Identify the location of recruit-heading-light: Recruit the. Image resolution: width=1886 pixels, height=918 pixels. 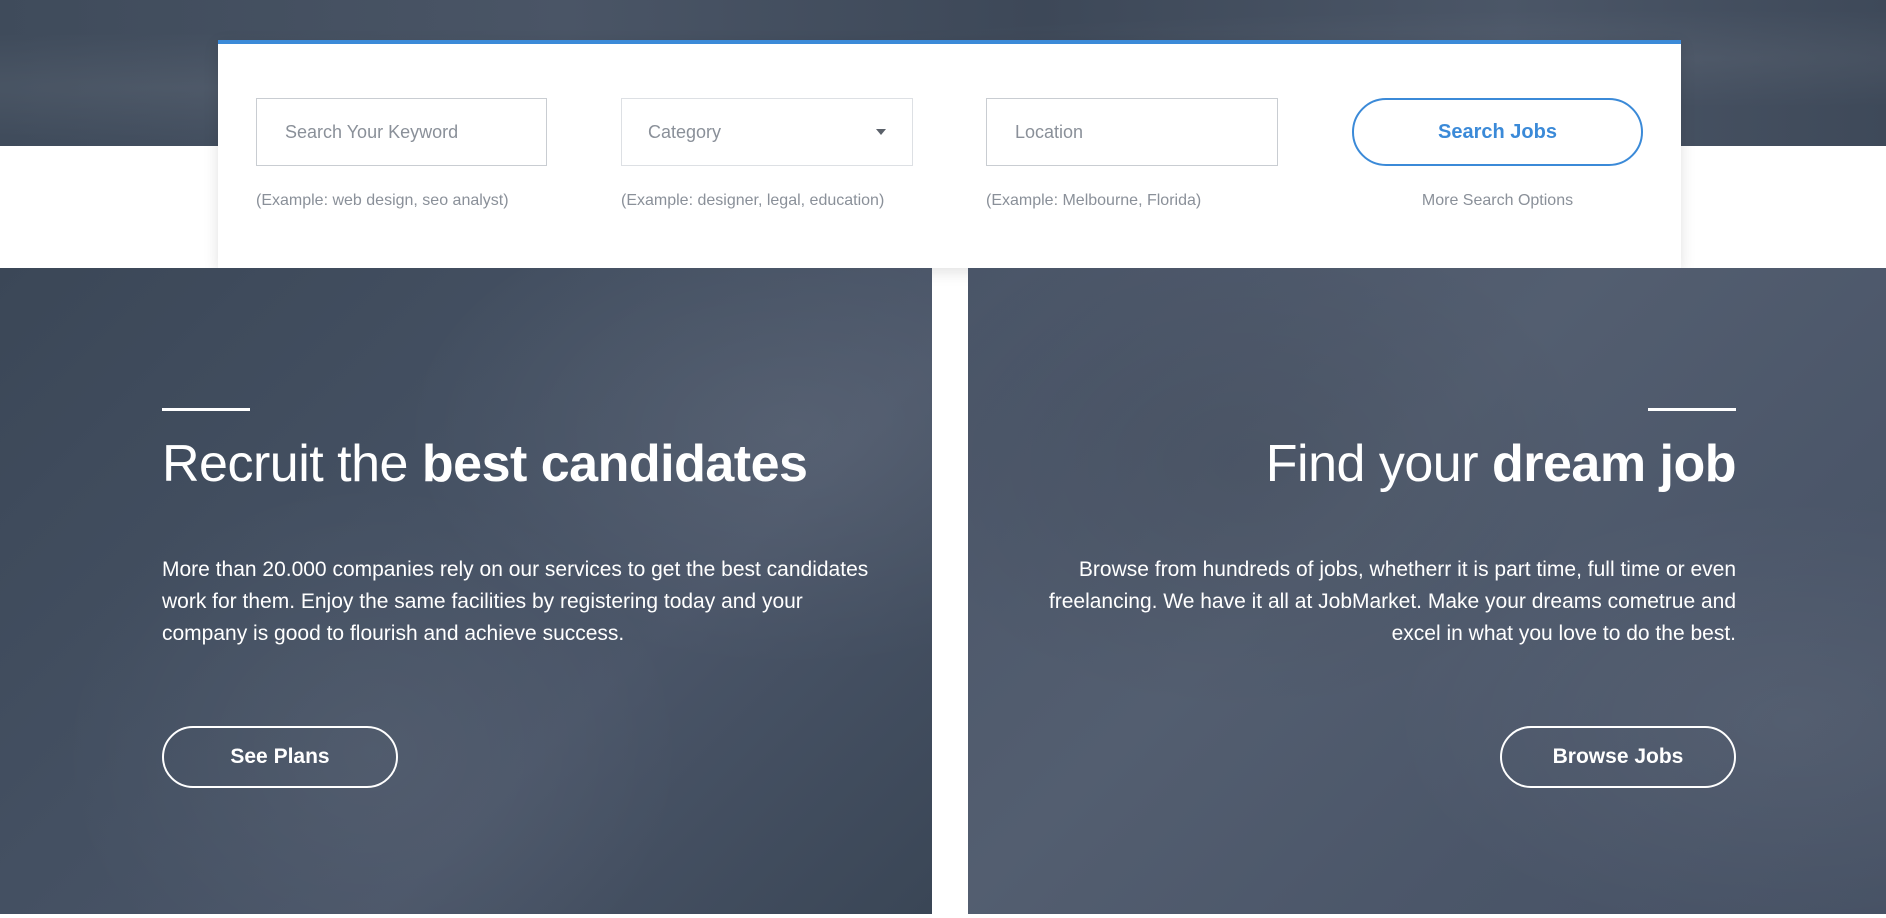
(292, 464).